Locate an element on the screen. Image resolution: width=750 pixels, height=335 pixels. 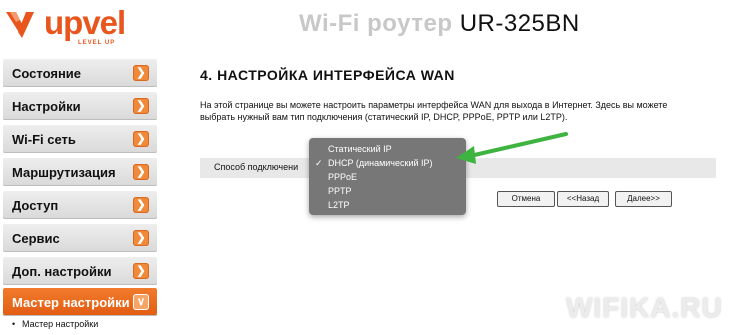
sidebar-subitem-setup-wizard: Мастер настройки is located at coordinates (55, 324).